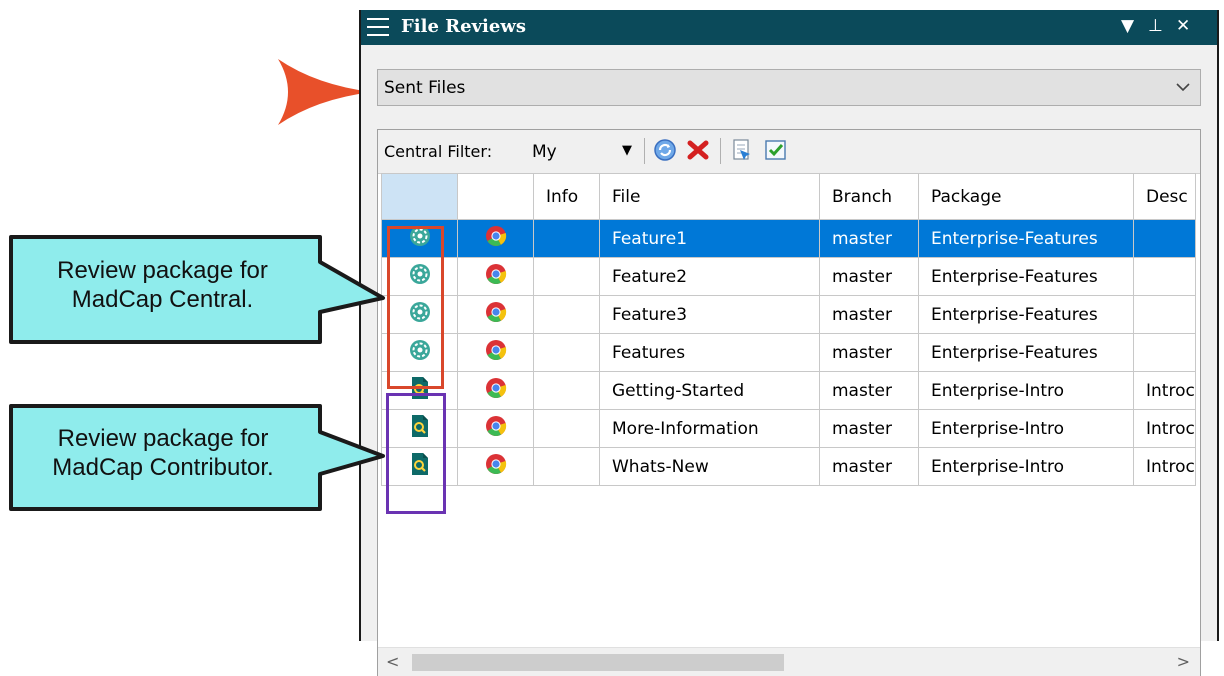 This screenshot has width=1224, height=676. Describe the element at coordinates (566, 196) in the screenshot. I see `column-header-info: Info` at that location.